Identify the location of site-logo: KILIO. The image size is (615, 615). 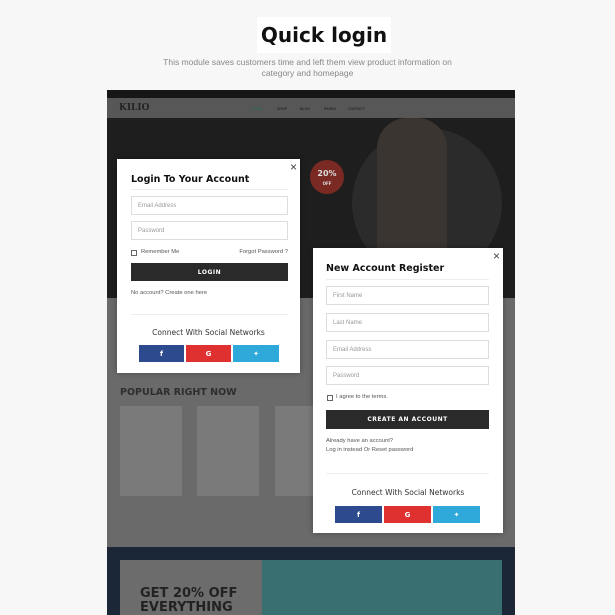
(134, 108).